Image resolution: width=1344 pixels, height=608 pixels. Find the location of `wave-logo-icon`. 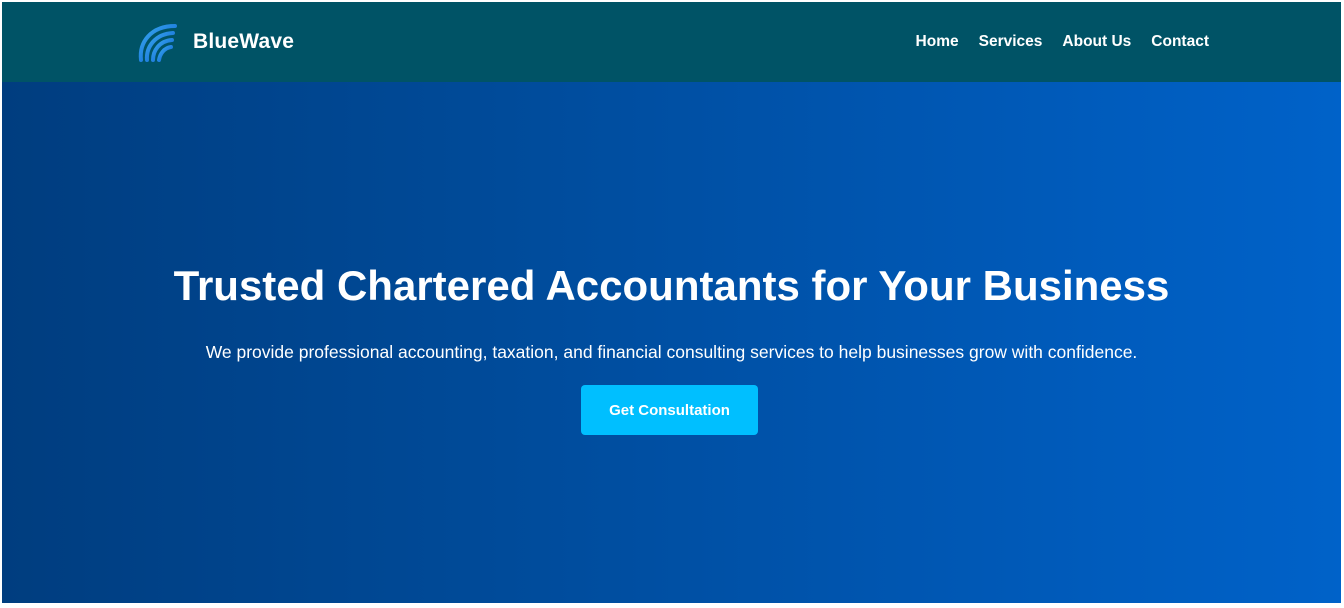

wave-logo-icon is located at coordinates (157, 43).